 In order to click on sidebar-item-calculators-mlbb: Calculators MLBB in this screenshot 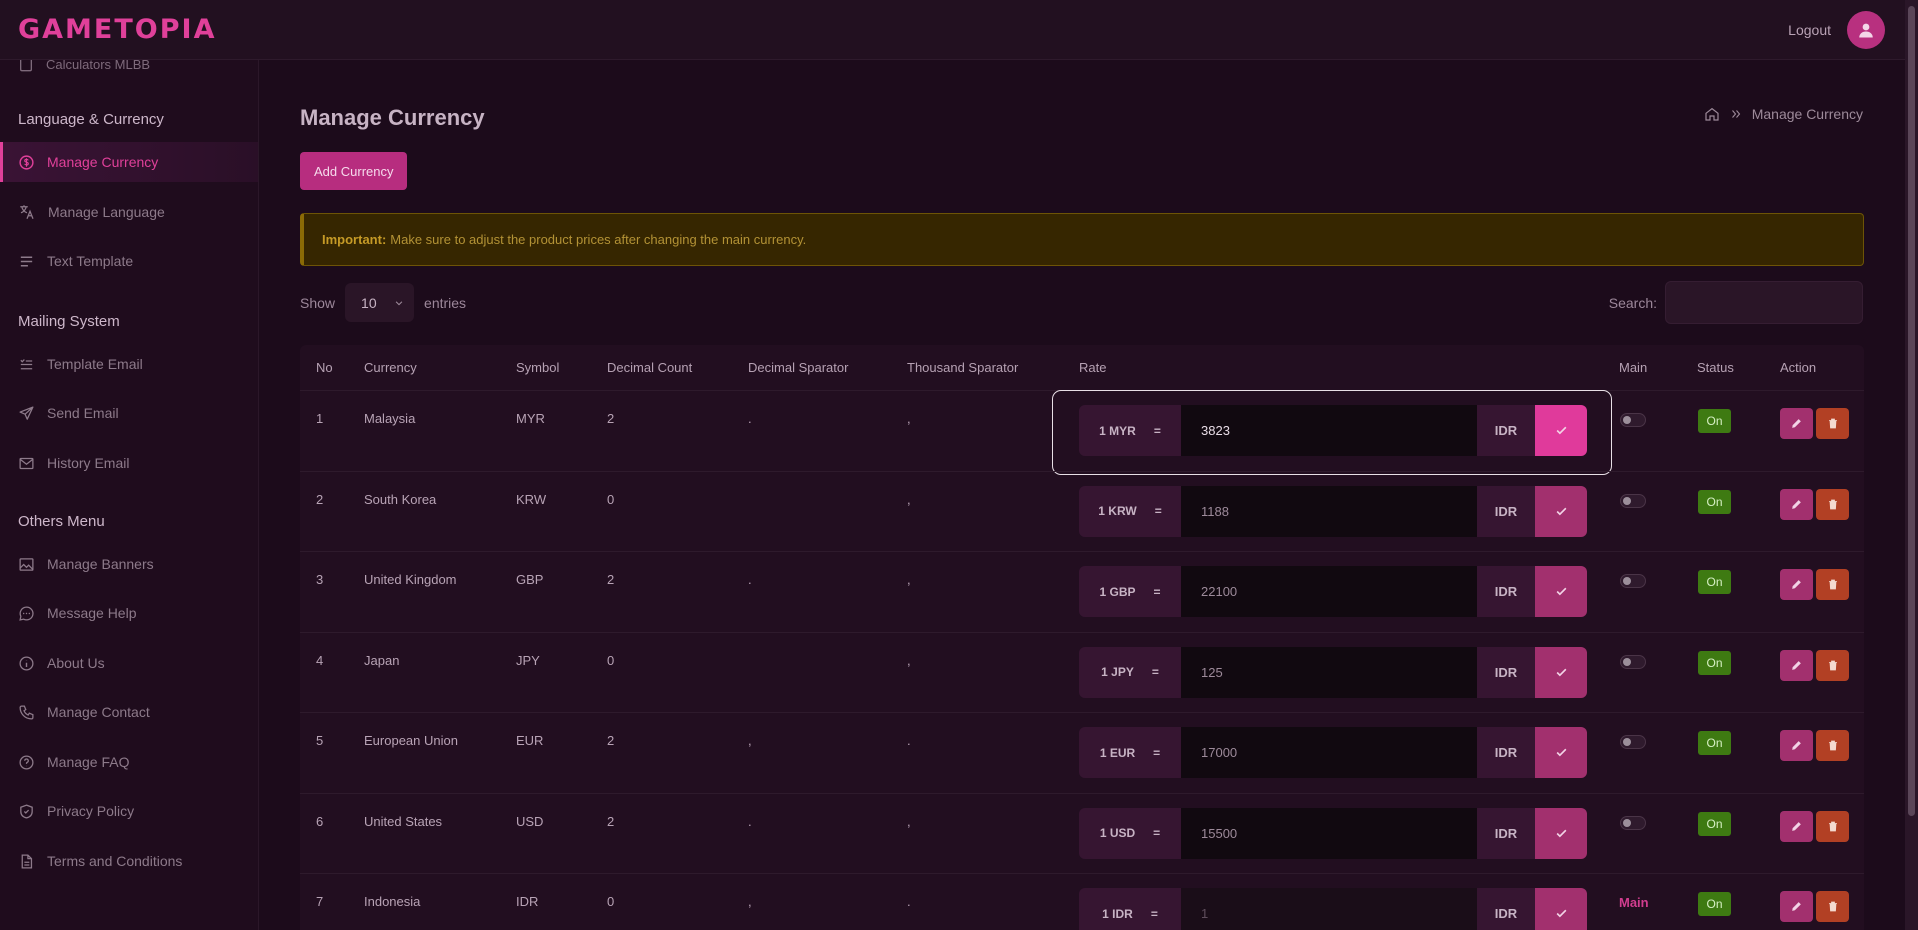, I will do `click(84, 66)`.